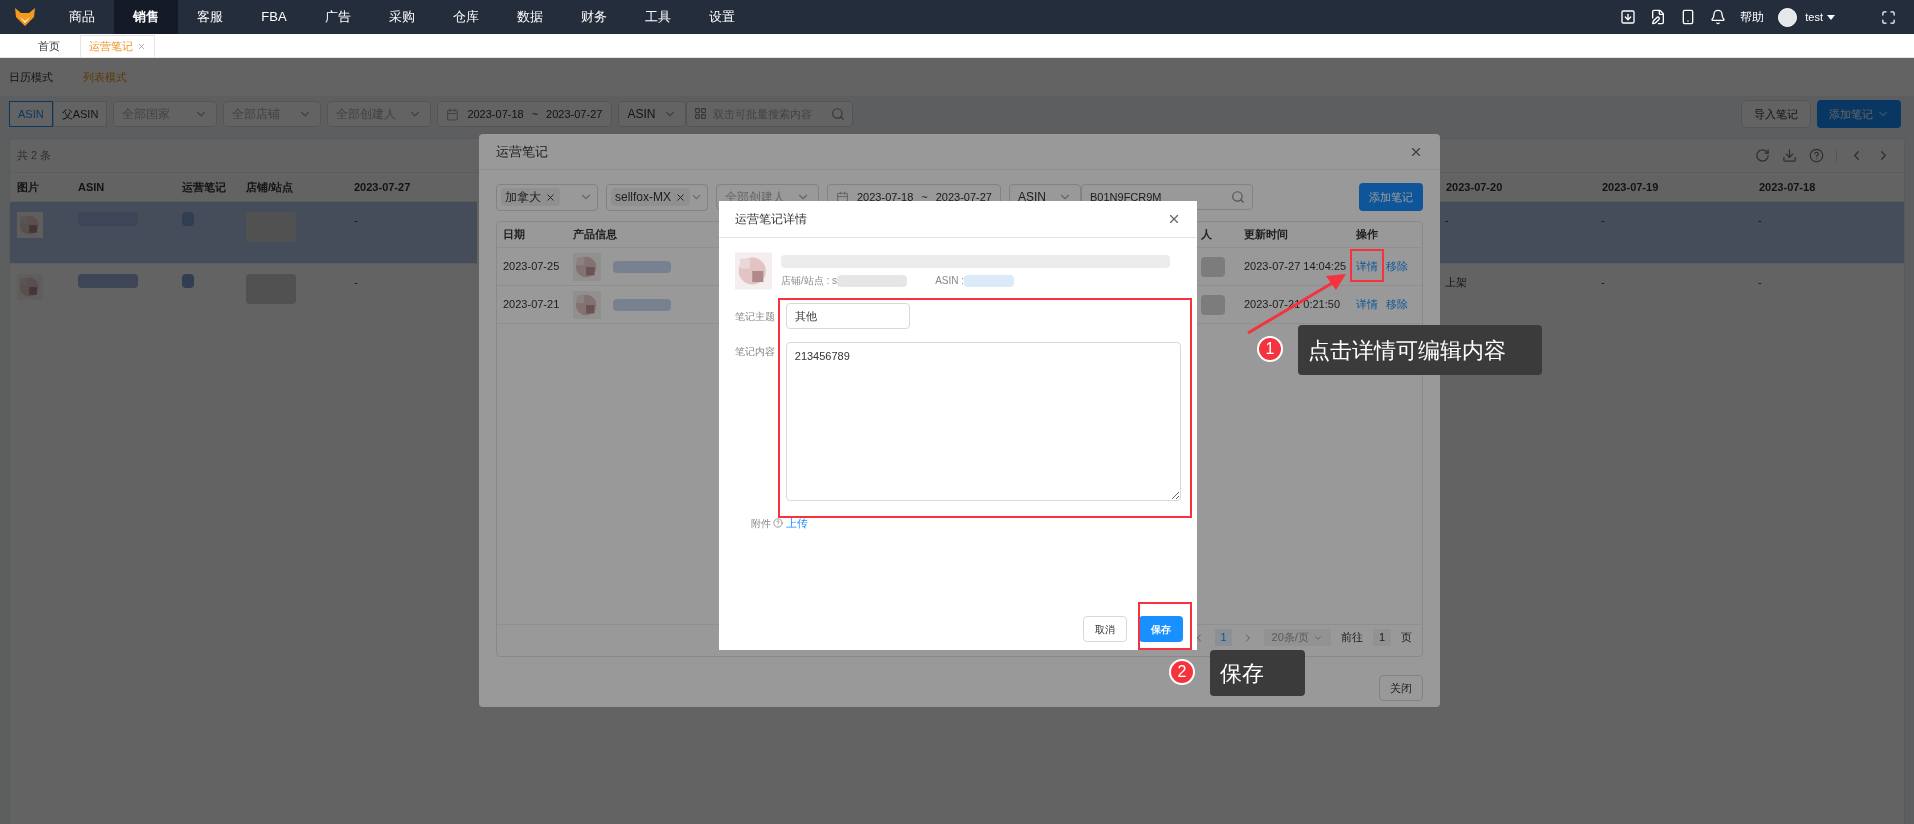 The width and height of the screenshot is (1914, 824). I want to click on fullscreen-icon, so click(1888, 17).